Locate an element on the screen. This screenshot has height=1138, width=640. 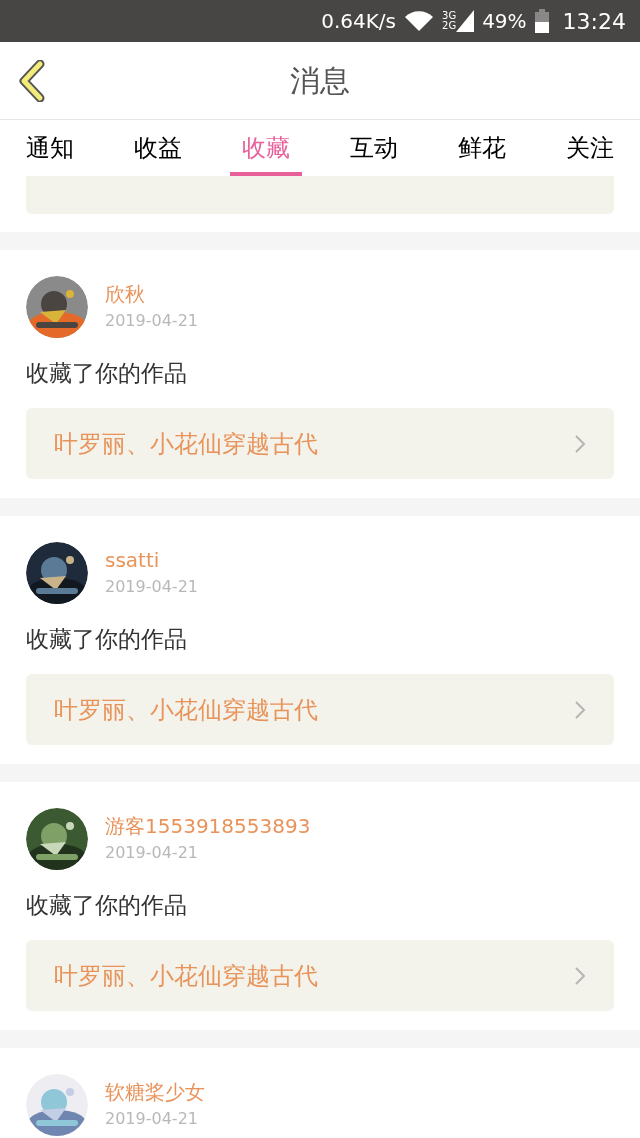
network-label: 3G is located at coordinates (449, 16).